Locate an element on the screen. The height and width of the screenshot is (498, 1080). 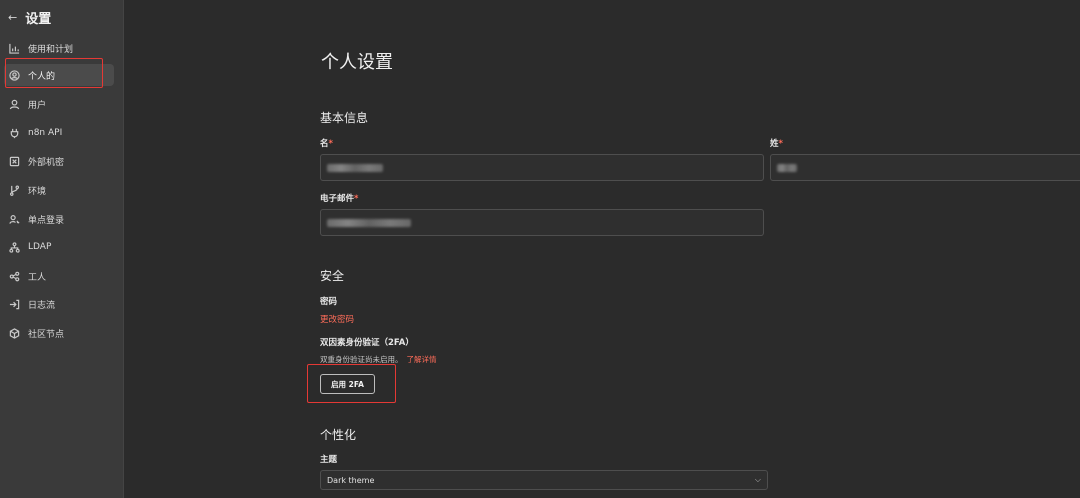
learn-more-link: 了解详情 is located at coordinates (422, 359).